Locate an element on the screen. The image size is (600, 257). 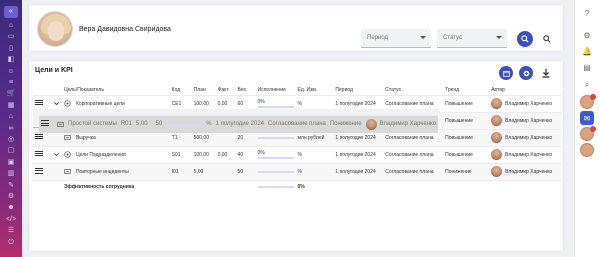
status-select: Статус is located at coordinates (472, 38).